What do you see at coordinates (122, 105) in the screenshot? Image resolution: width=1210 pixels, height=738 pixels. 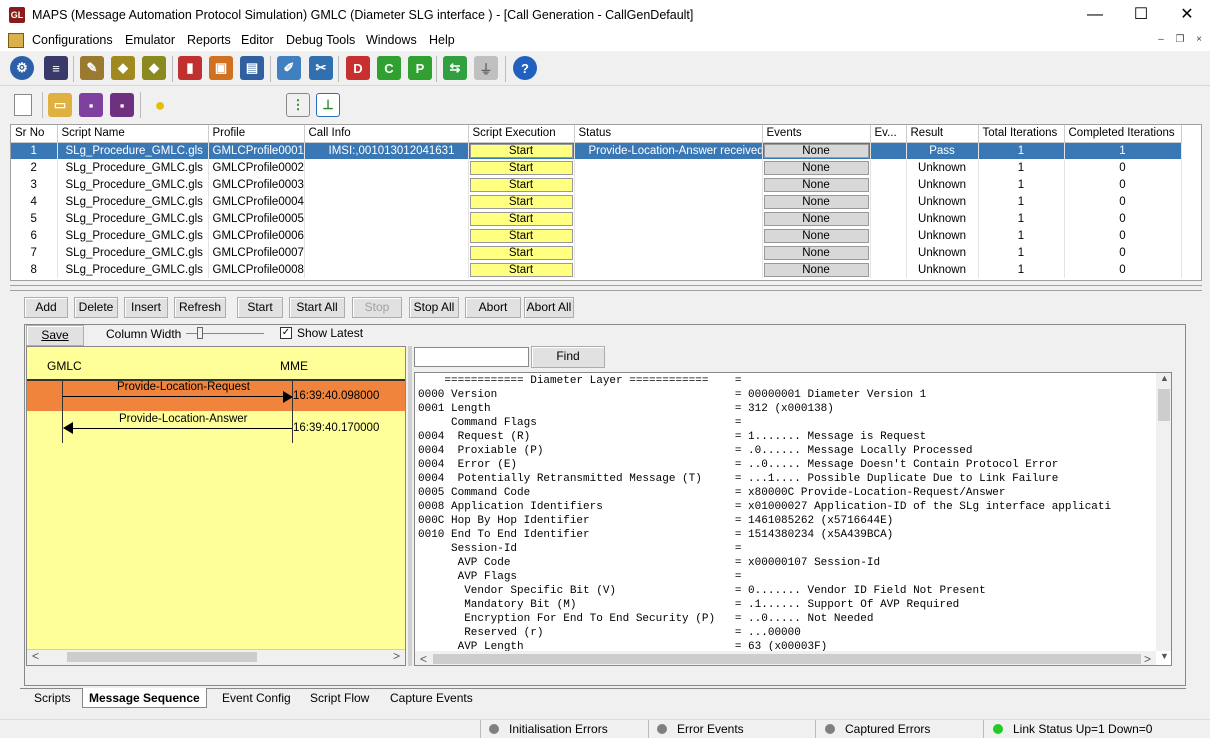 I see `save-as-icon: ▪` at bounding box center [122, 105].